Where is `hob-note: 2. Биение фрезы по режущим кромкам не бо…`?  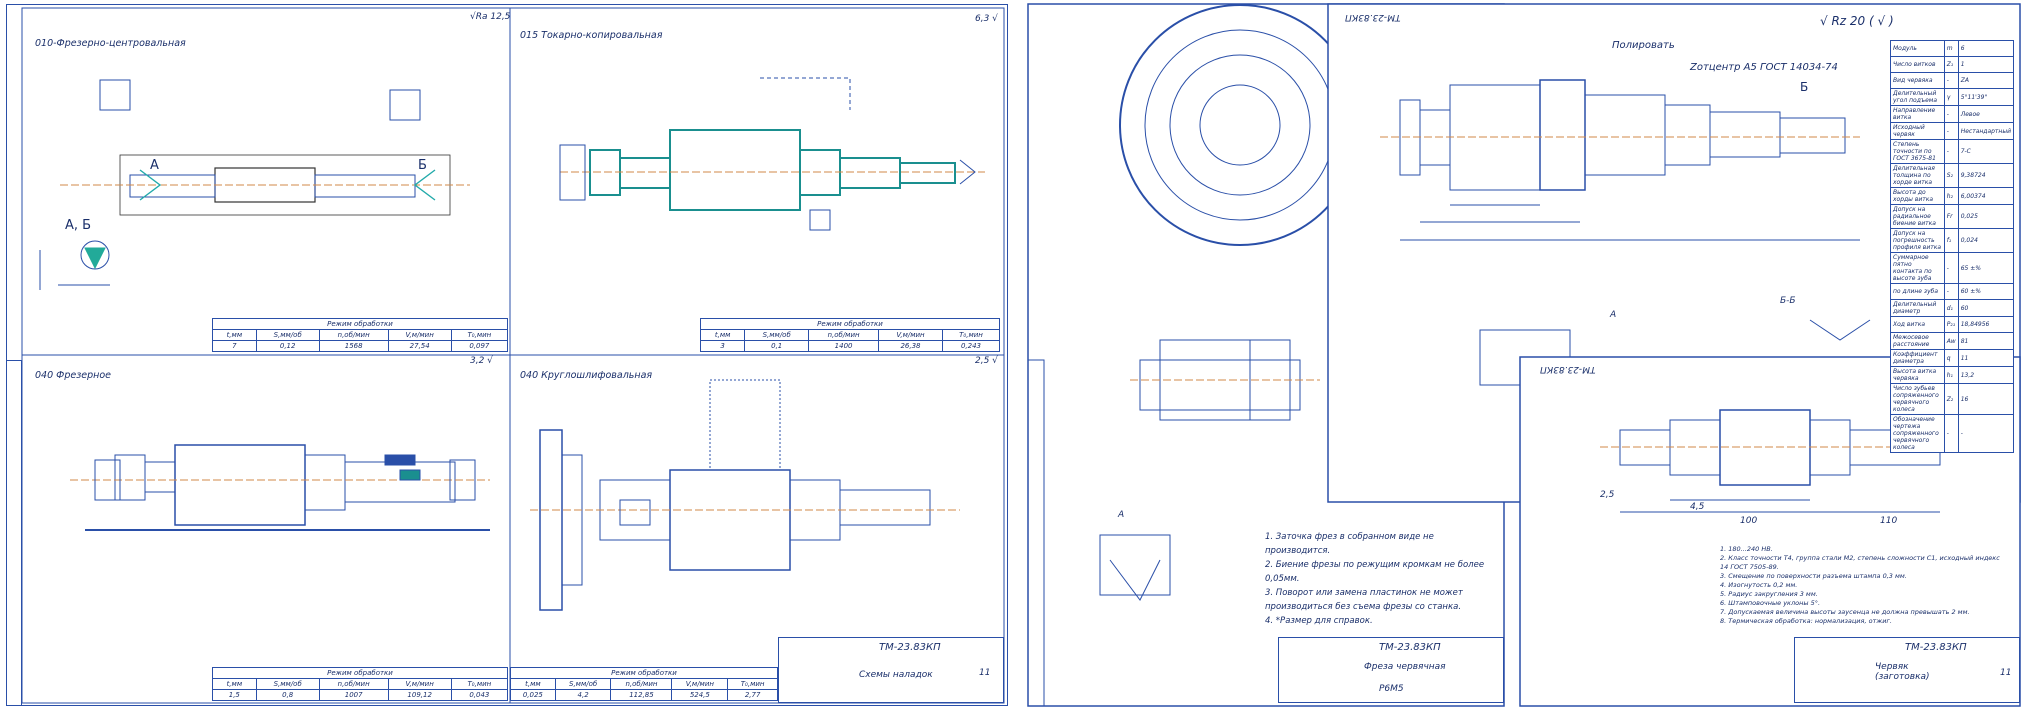 hob-note: 2. Биение фрезы по режущим кромкам не бо… is located at coordinates (1375, 572).